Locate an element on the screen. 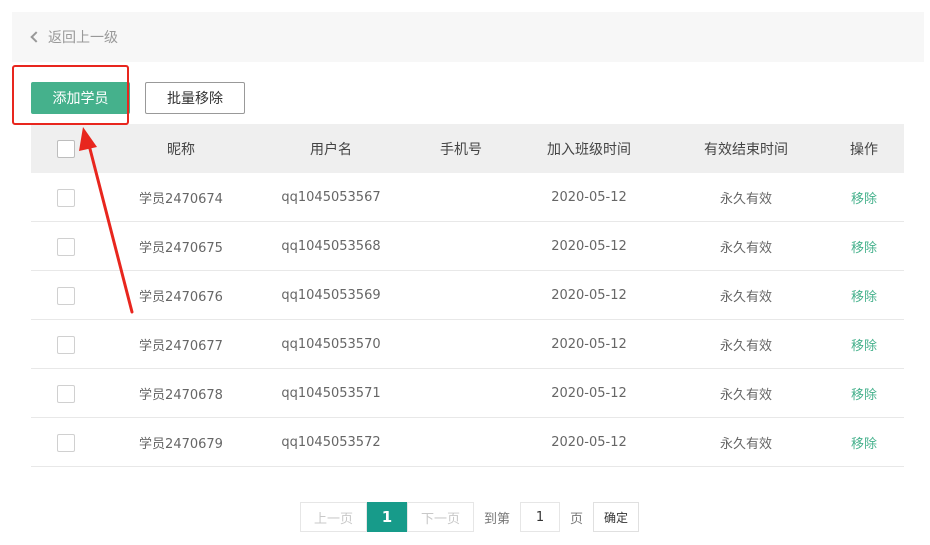 The image size is (930, 545). table-row: 学员2470675 qq1045053568 2020-05-12 永久有效 移除 is located at coordinates (467, 246).